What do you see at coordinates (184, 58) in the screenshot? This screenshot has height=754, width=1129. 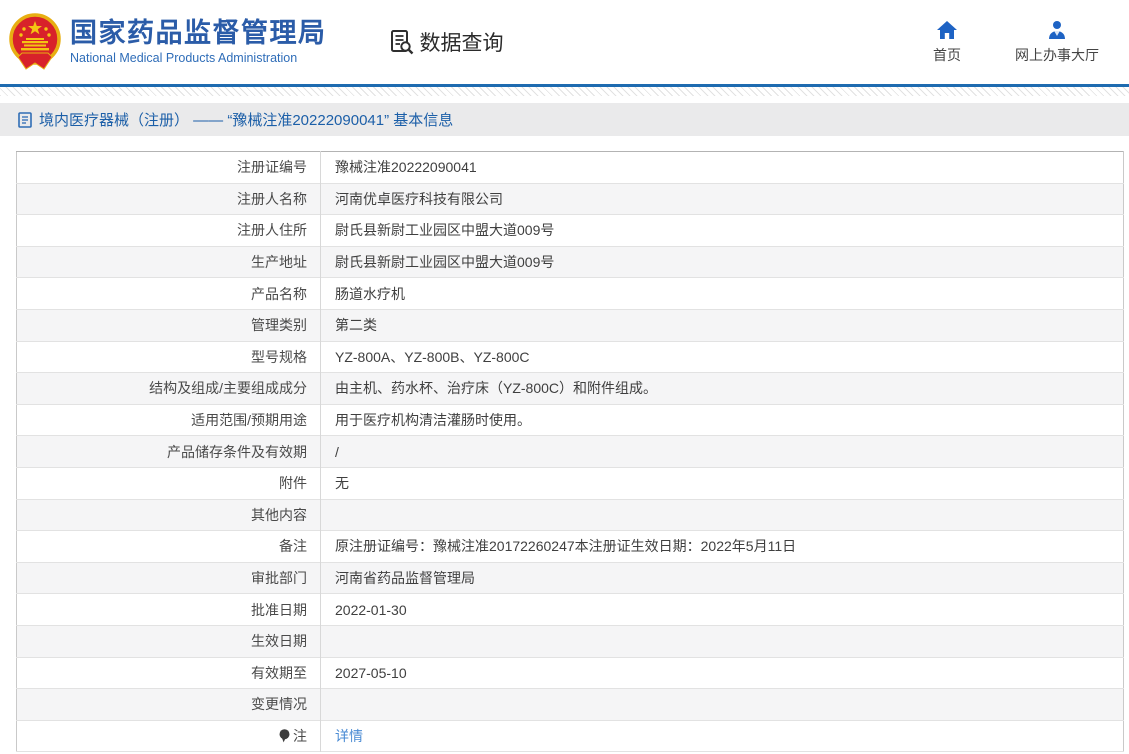 I see `org-name-en: National Medical Products Administration` at bounding box center [184, 58].